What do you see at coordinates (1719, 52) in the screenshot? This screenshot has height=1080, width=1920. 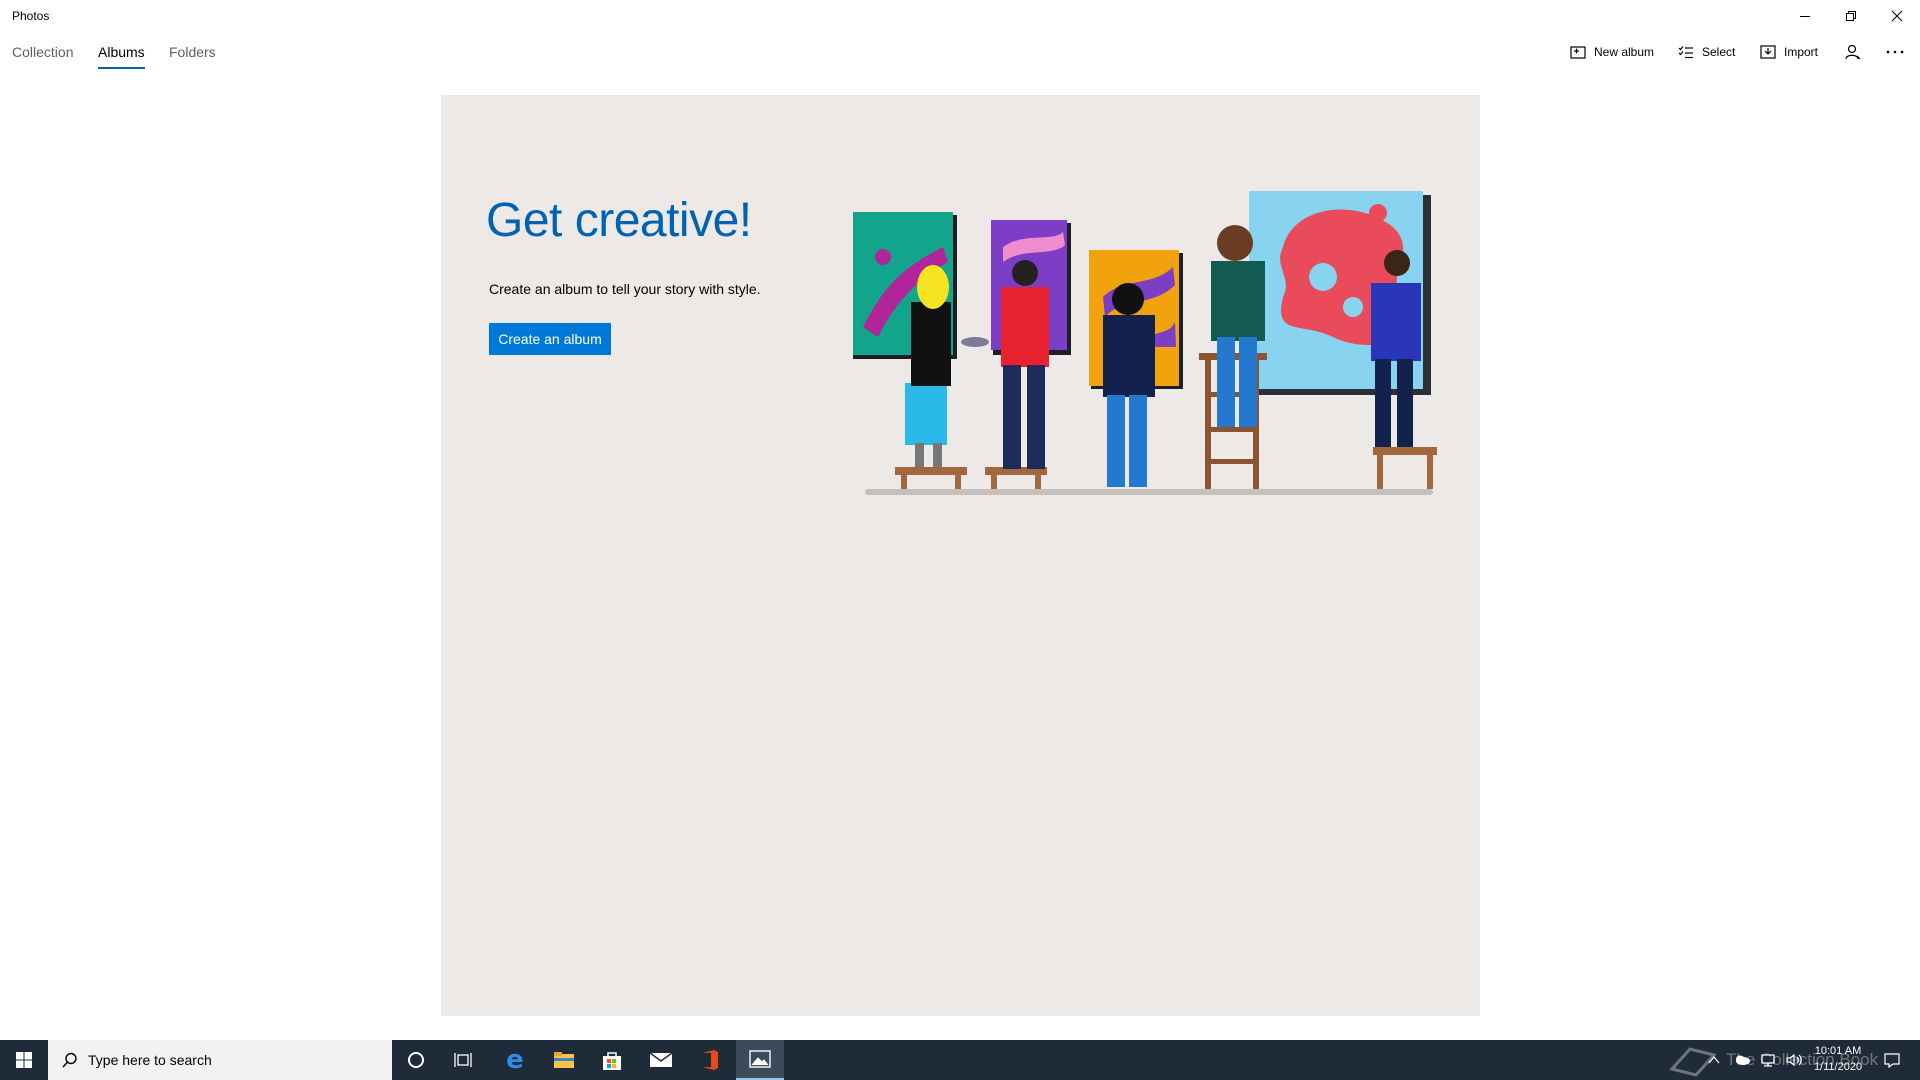 I see `select-label: Select` at bounding box center [1719, 52].